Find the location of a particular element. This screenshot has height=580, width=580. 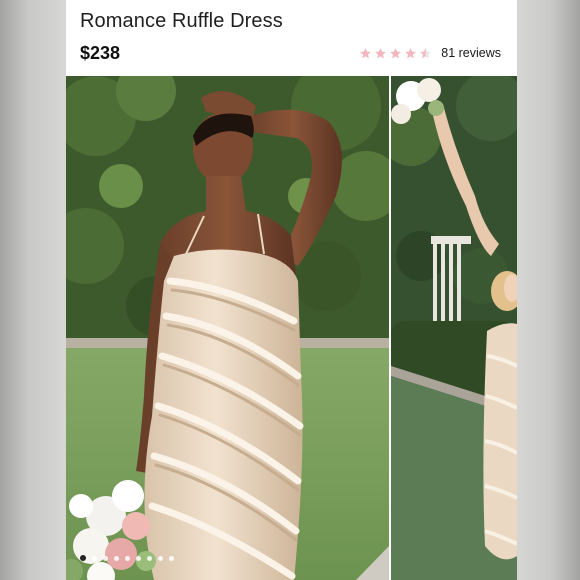

pagination-dot-active is located at coordinates (83, 558).